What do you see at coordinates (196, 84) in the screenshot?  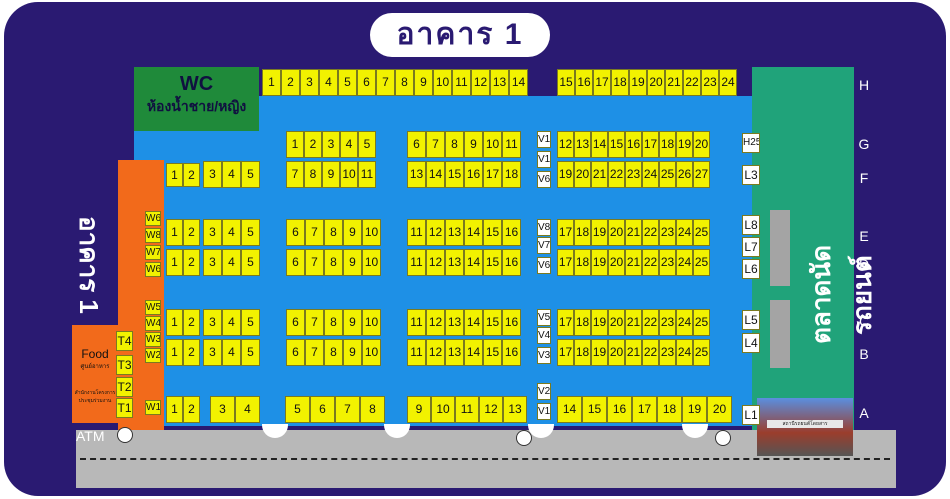 I see `wc-label: WC` at bounding box center [196, 84].